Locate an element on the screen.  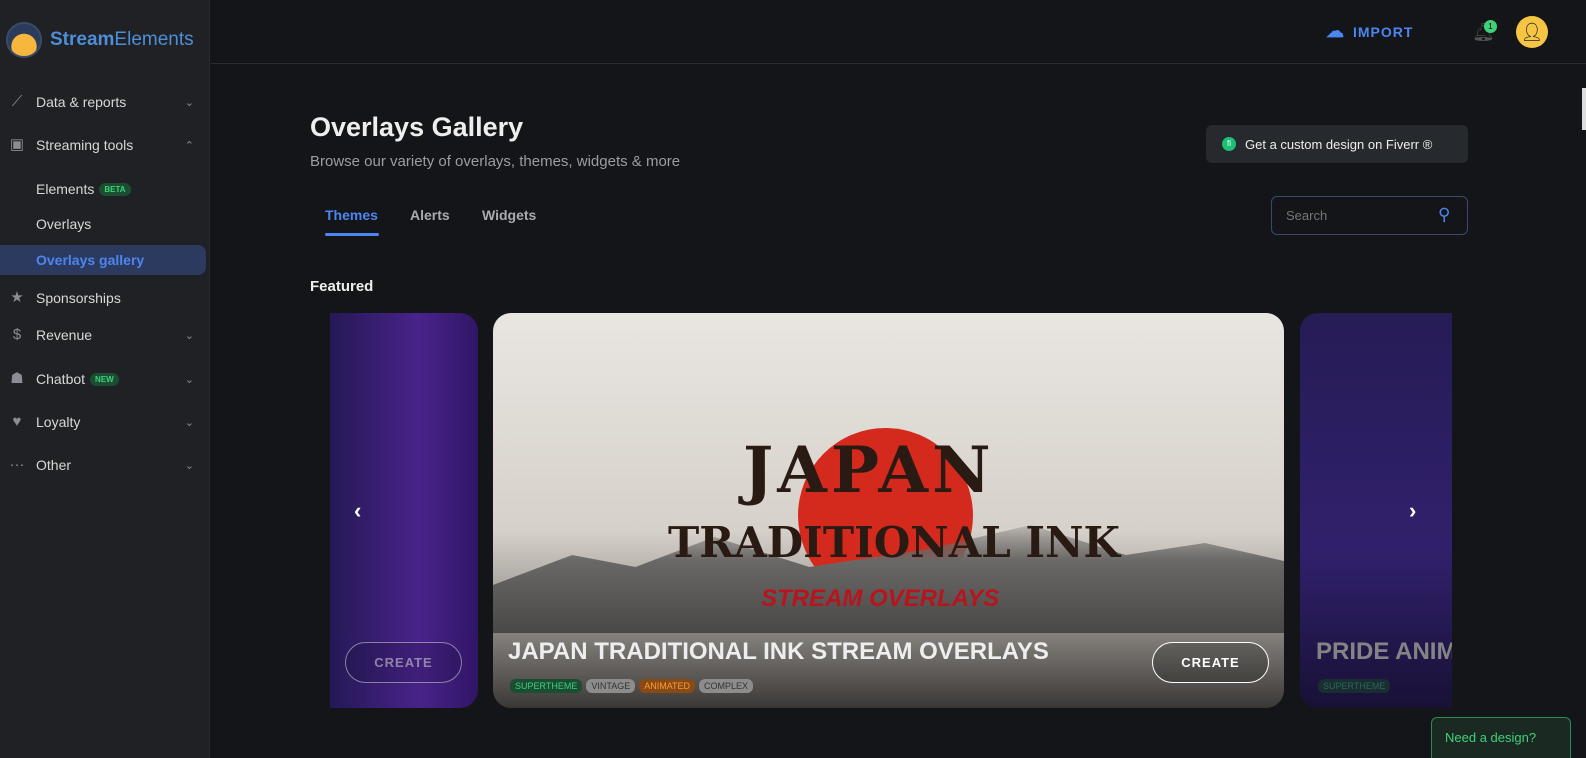
sidebar-item-chatbot: ☗ Chatbot NEW ⌄ is located at coordinates (105, 379).